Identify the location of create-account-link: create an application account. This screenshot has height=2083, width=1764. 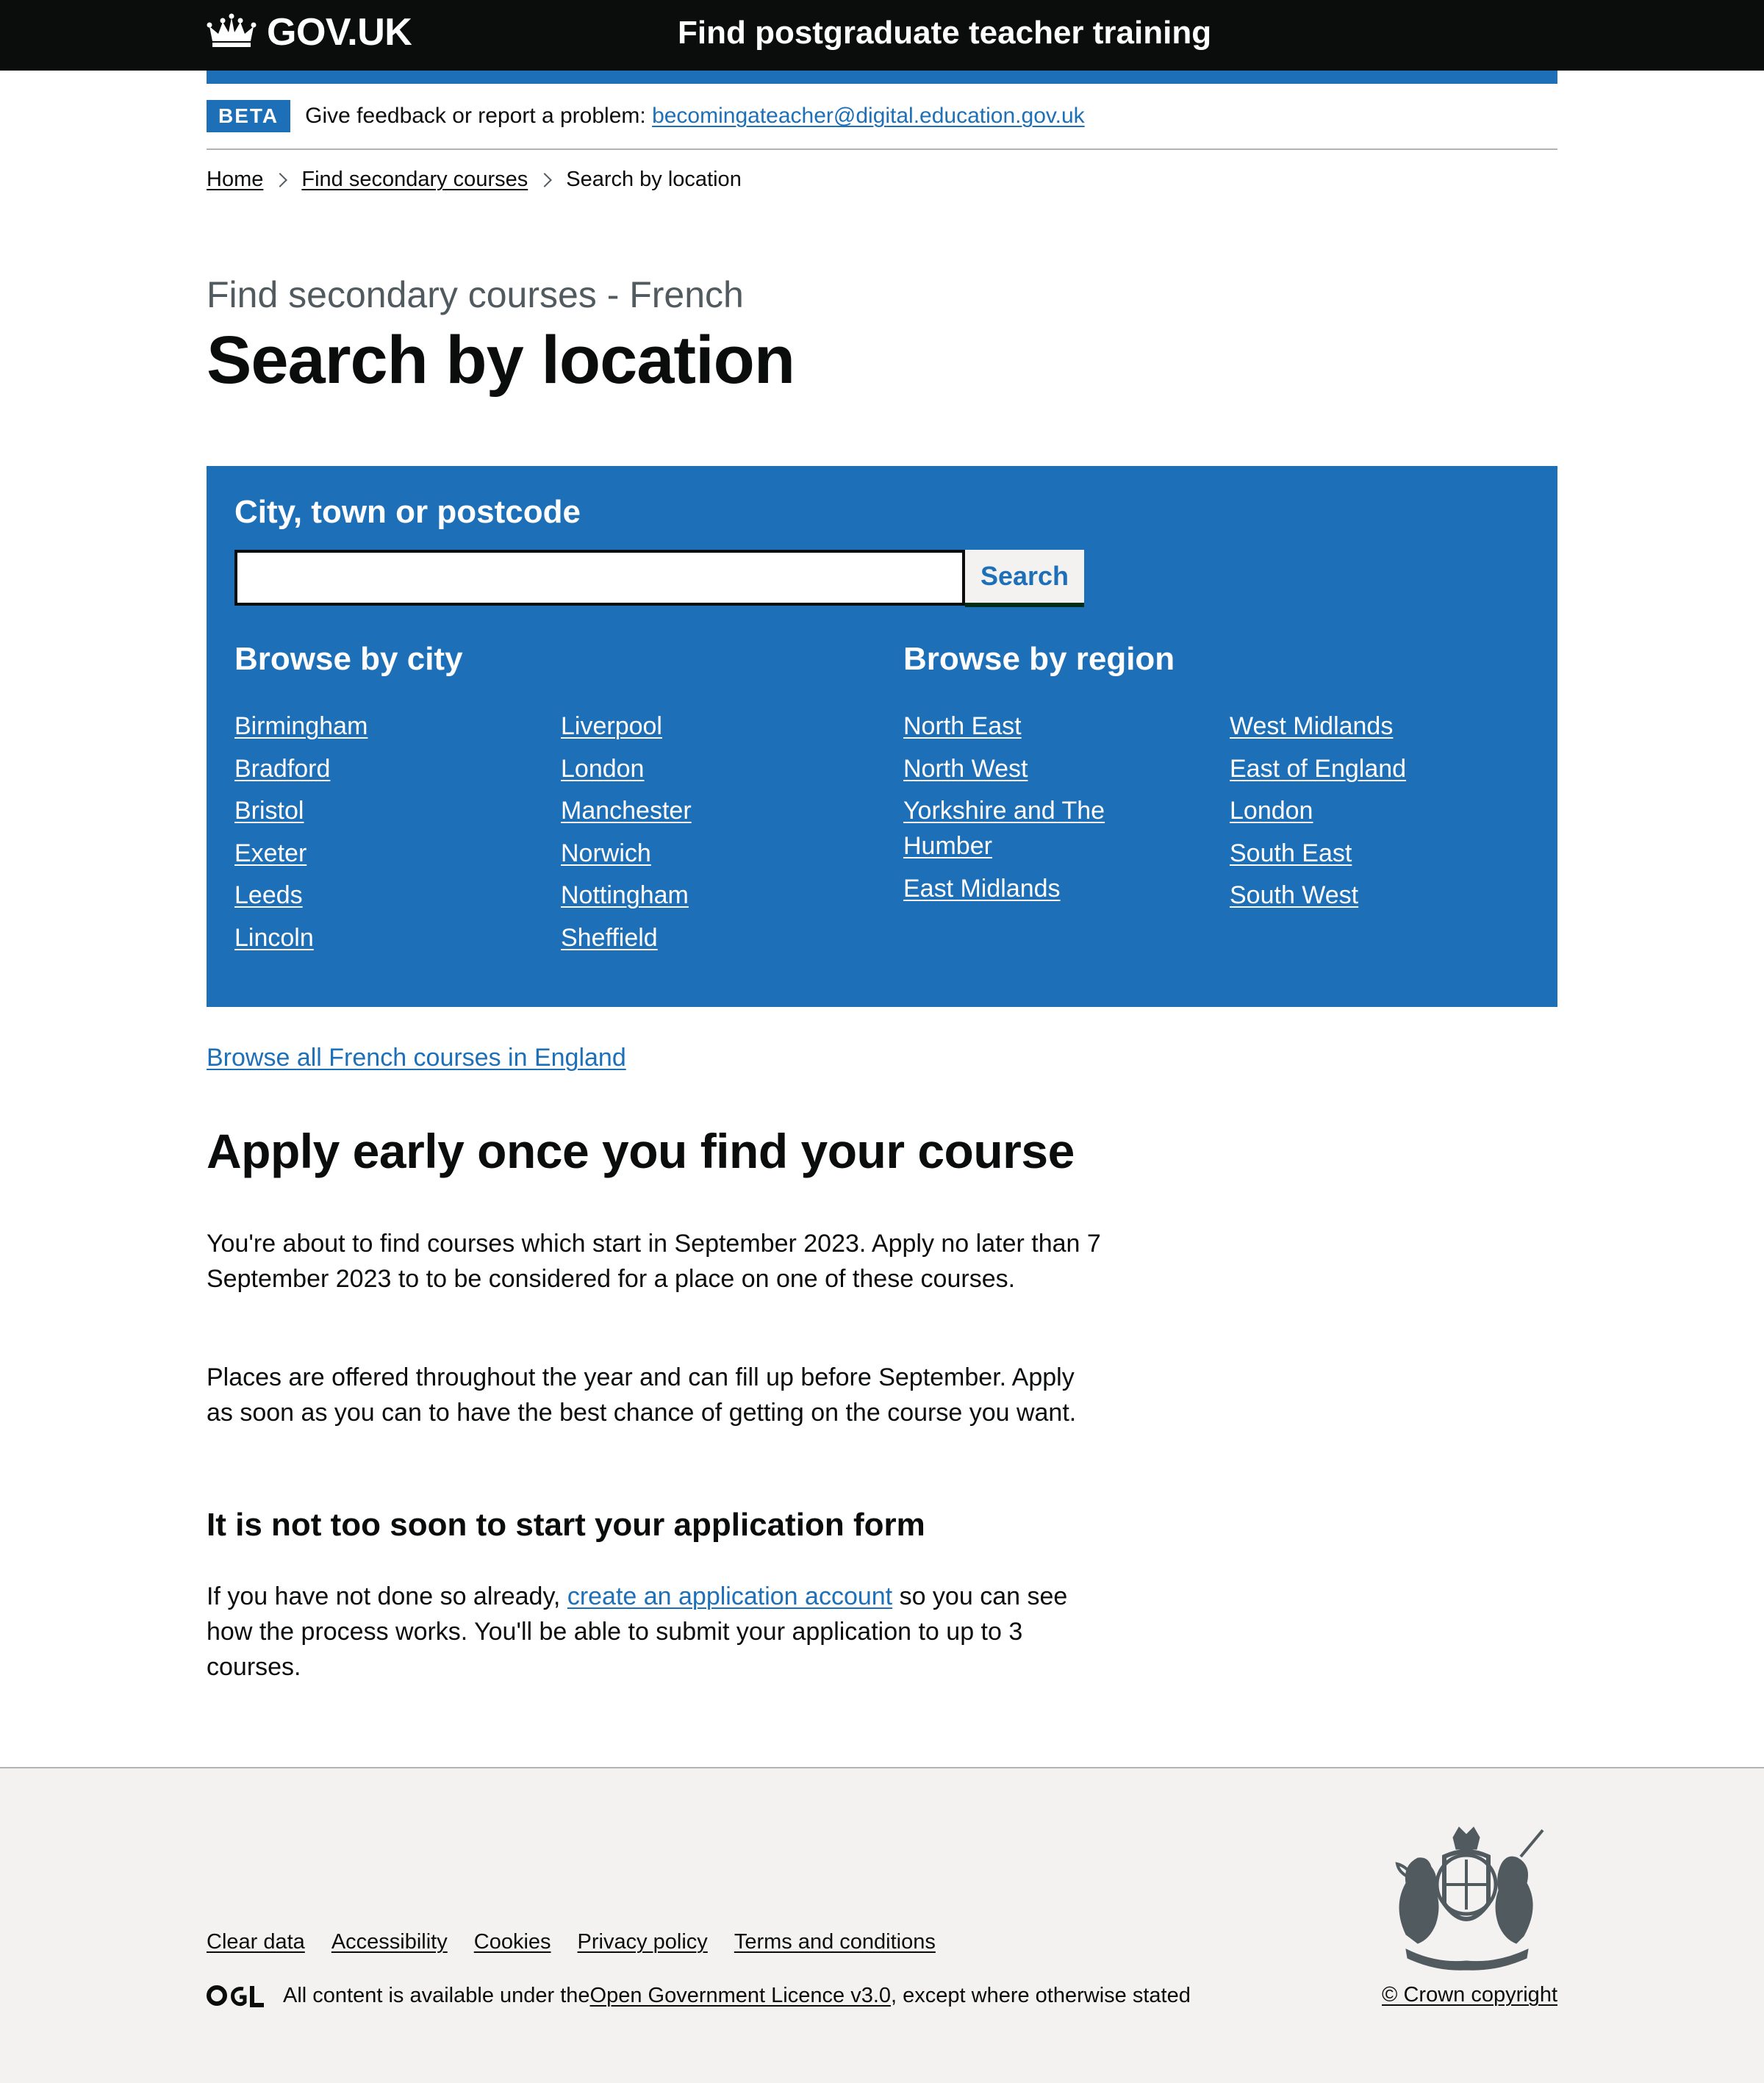
(729, 1596).